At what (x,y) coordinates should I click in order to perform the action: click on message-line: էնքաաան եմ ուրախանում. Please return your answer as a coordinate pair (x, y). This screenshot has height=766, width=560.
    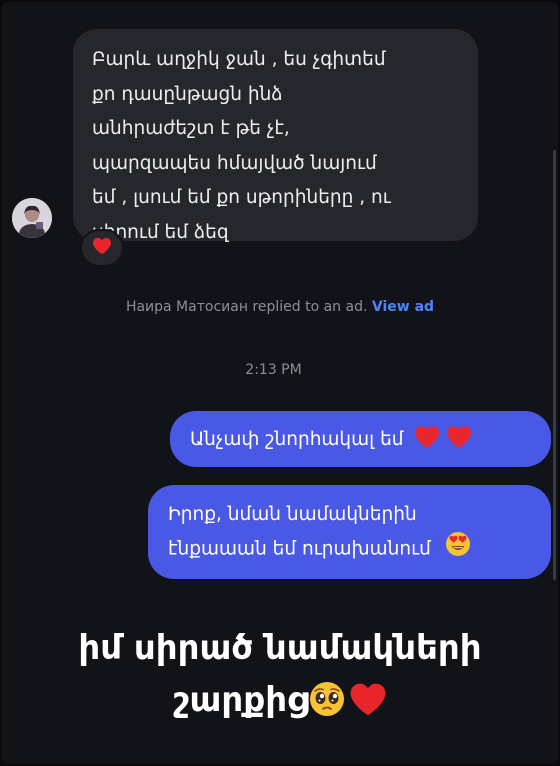
    Looking at the image, I should click on (349, 549).